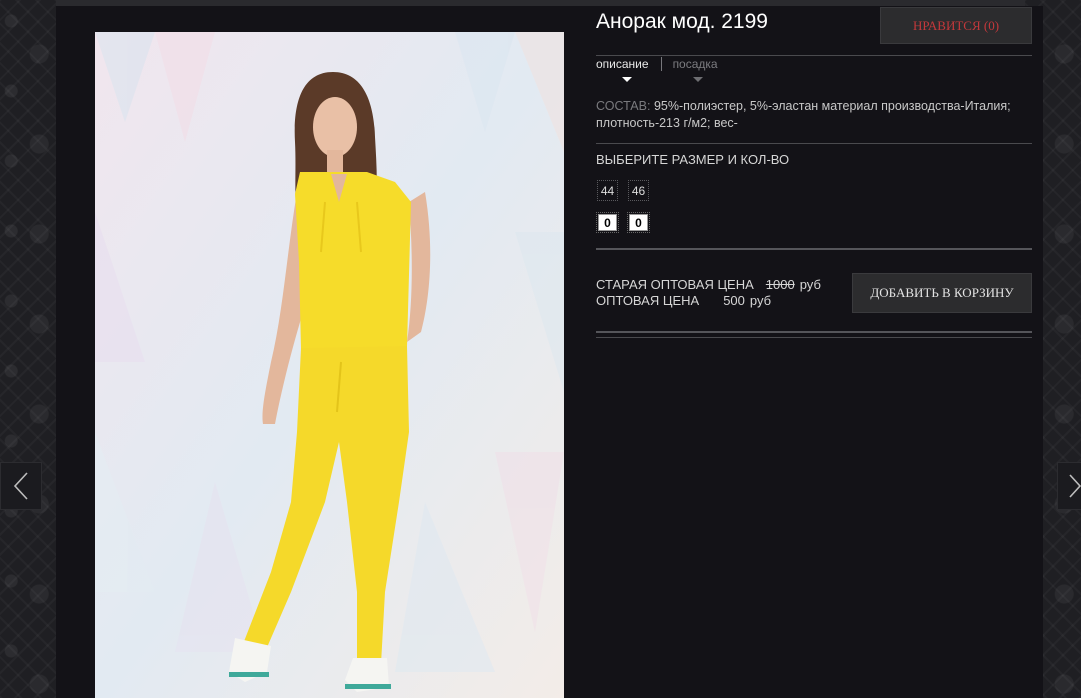 The width and height of the screenshot is (1081, 698). What do you see at coordinates (607, 222) in the screenshot?
I see `quantity-input-44: 0` at bounding box center [607, 222].